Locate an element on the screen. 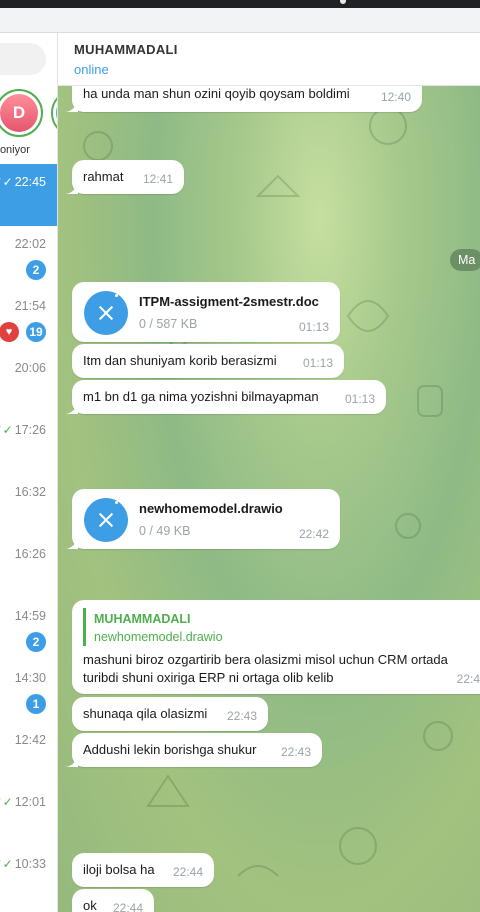 The width and height of the screenshot is (480, 912). system-top-bar is located at coordinates (240, 4).